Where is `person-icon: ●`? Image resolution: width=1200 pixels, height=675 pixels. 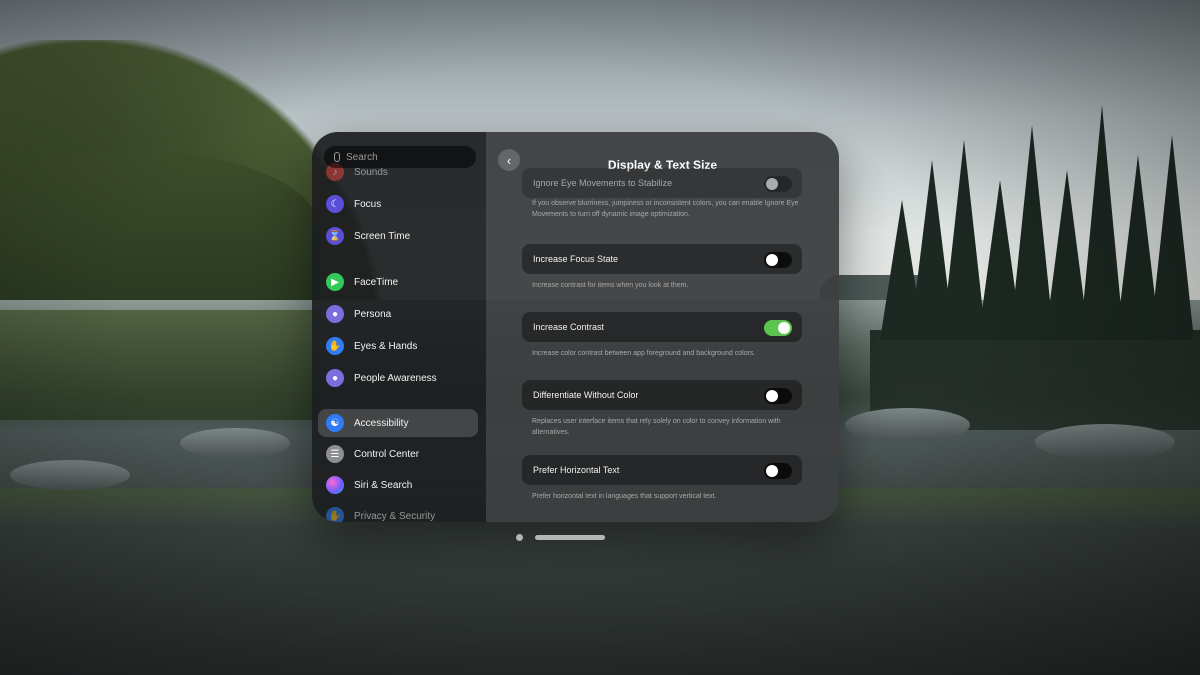
person-icon: ● is located at coordinates (335, 314).